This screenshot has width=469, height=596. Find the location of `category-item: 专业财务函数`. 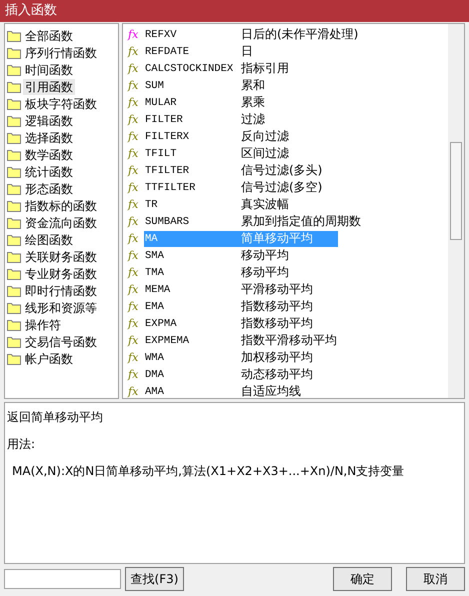

category-item: 专业财务函数 is located at coordinates (61, 274).